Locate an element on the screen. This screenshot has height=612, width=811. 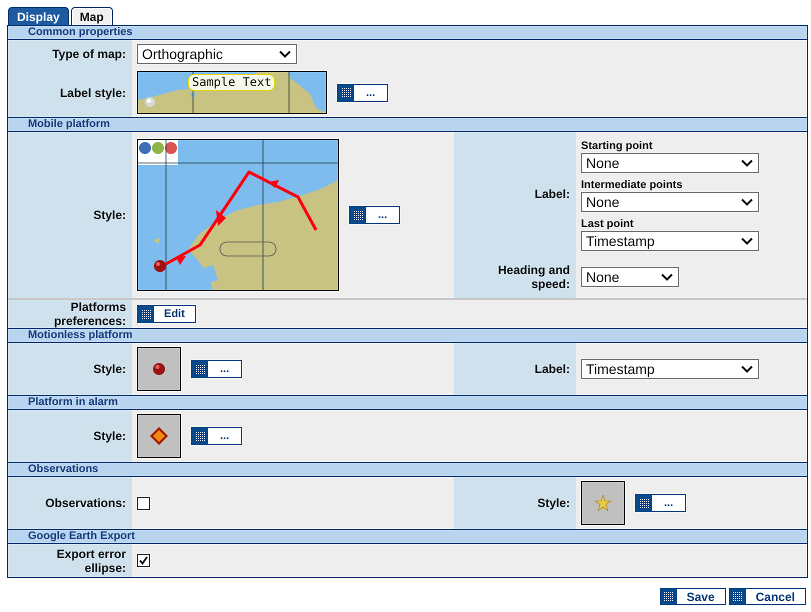
edit-button: Edit is located at coordinates (166, 314).